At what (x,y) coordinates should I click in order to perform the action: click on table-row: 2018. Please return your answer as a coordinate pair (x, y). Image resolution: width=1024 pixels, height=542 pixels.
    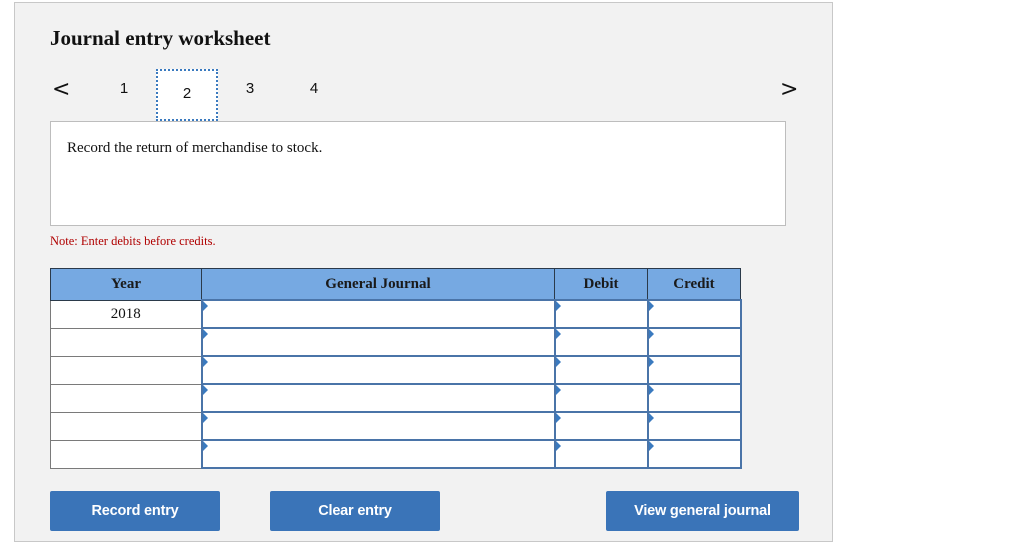
    Looking at the image, I should click on (396, 314).